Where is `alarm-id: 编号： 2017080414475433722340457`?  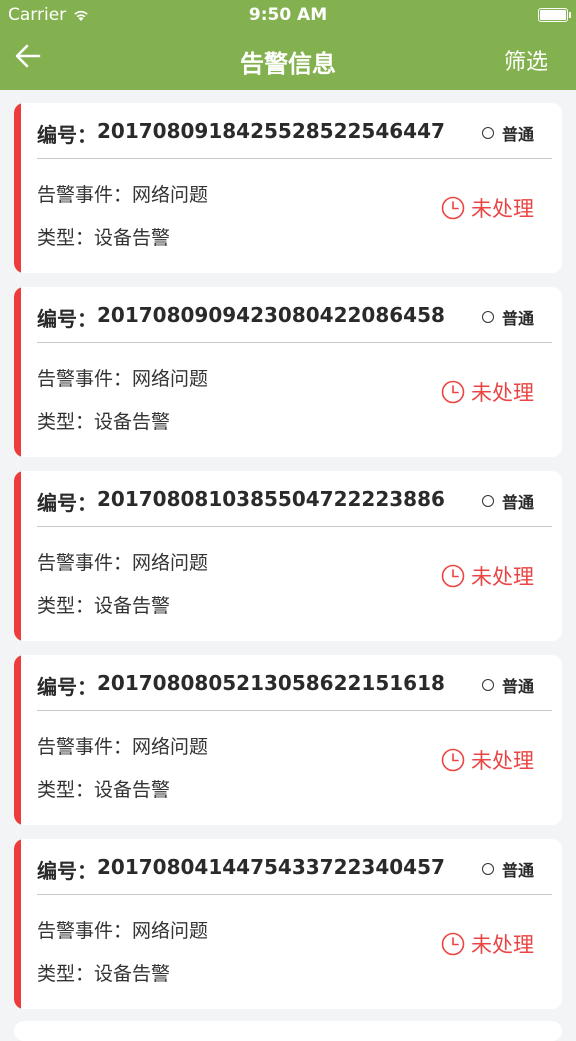
alarm-id: 编号： 2017080414475433722340457 is located at coordinates (241, 869).